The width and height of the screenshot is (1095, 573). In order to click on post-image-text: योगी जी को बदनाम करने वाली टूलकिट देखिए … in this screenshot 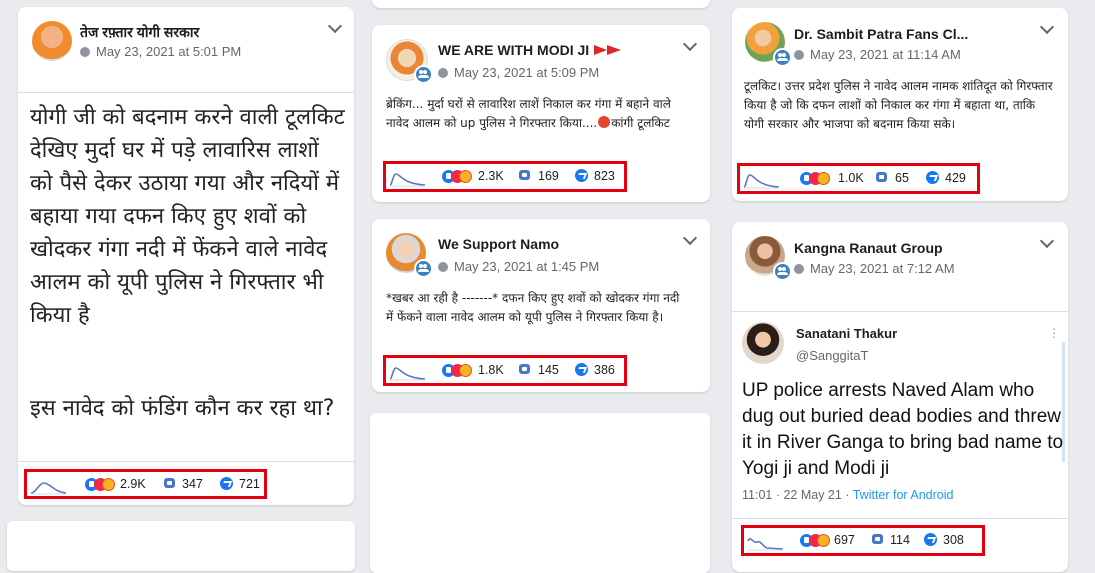, I will do `click(187, 216)`.